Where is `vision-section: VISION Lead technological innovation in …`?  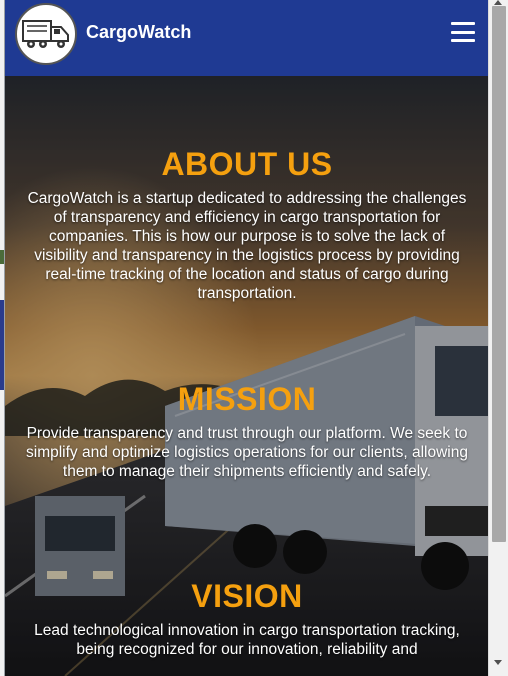 vision-section: VISION Lead technological innovation in … is located at coordinates (246, 618).